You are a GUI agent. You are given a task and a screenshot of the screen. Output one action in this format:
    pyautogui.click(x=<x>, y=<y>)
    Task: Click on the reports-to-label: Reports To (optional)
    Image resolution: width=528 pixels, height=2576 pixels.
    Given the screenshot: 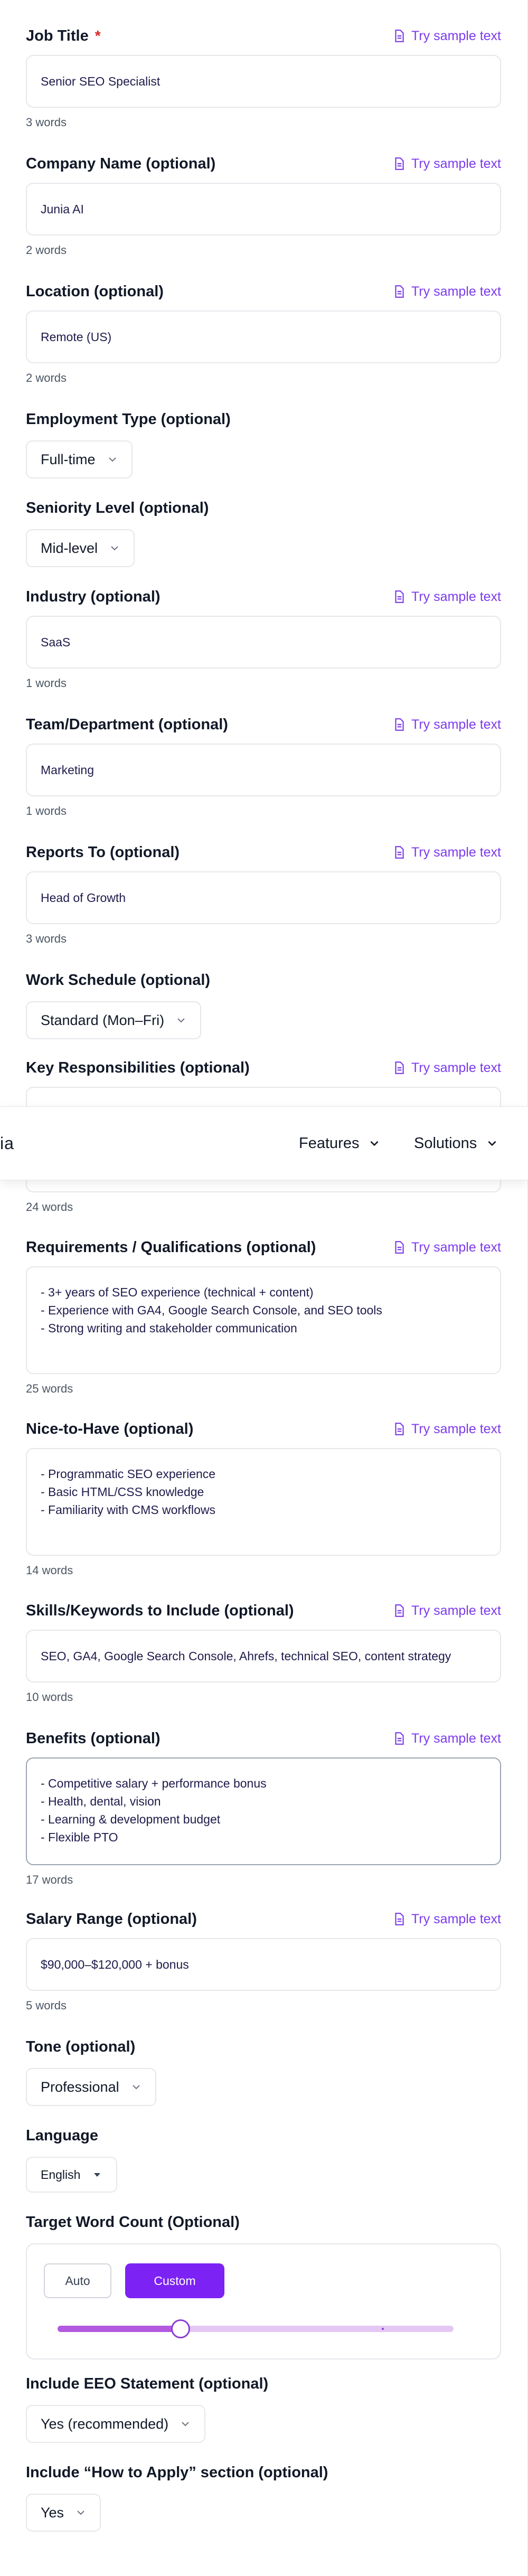 What is the action you would take?
    pyautogui.click(x=103, y=852)
    